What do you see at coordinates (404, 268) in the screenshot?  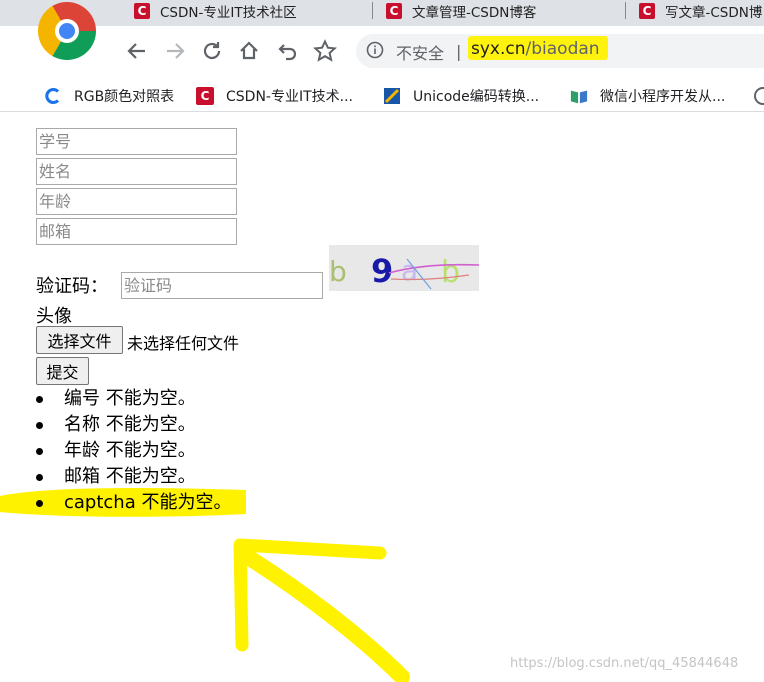 I see `captcha-image: b 9 a b` at bounding box center [404, 268].